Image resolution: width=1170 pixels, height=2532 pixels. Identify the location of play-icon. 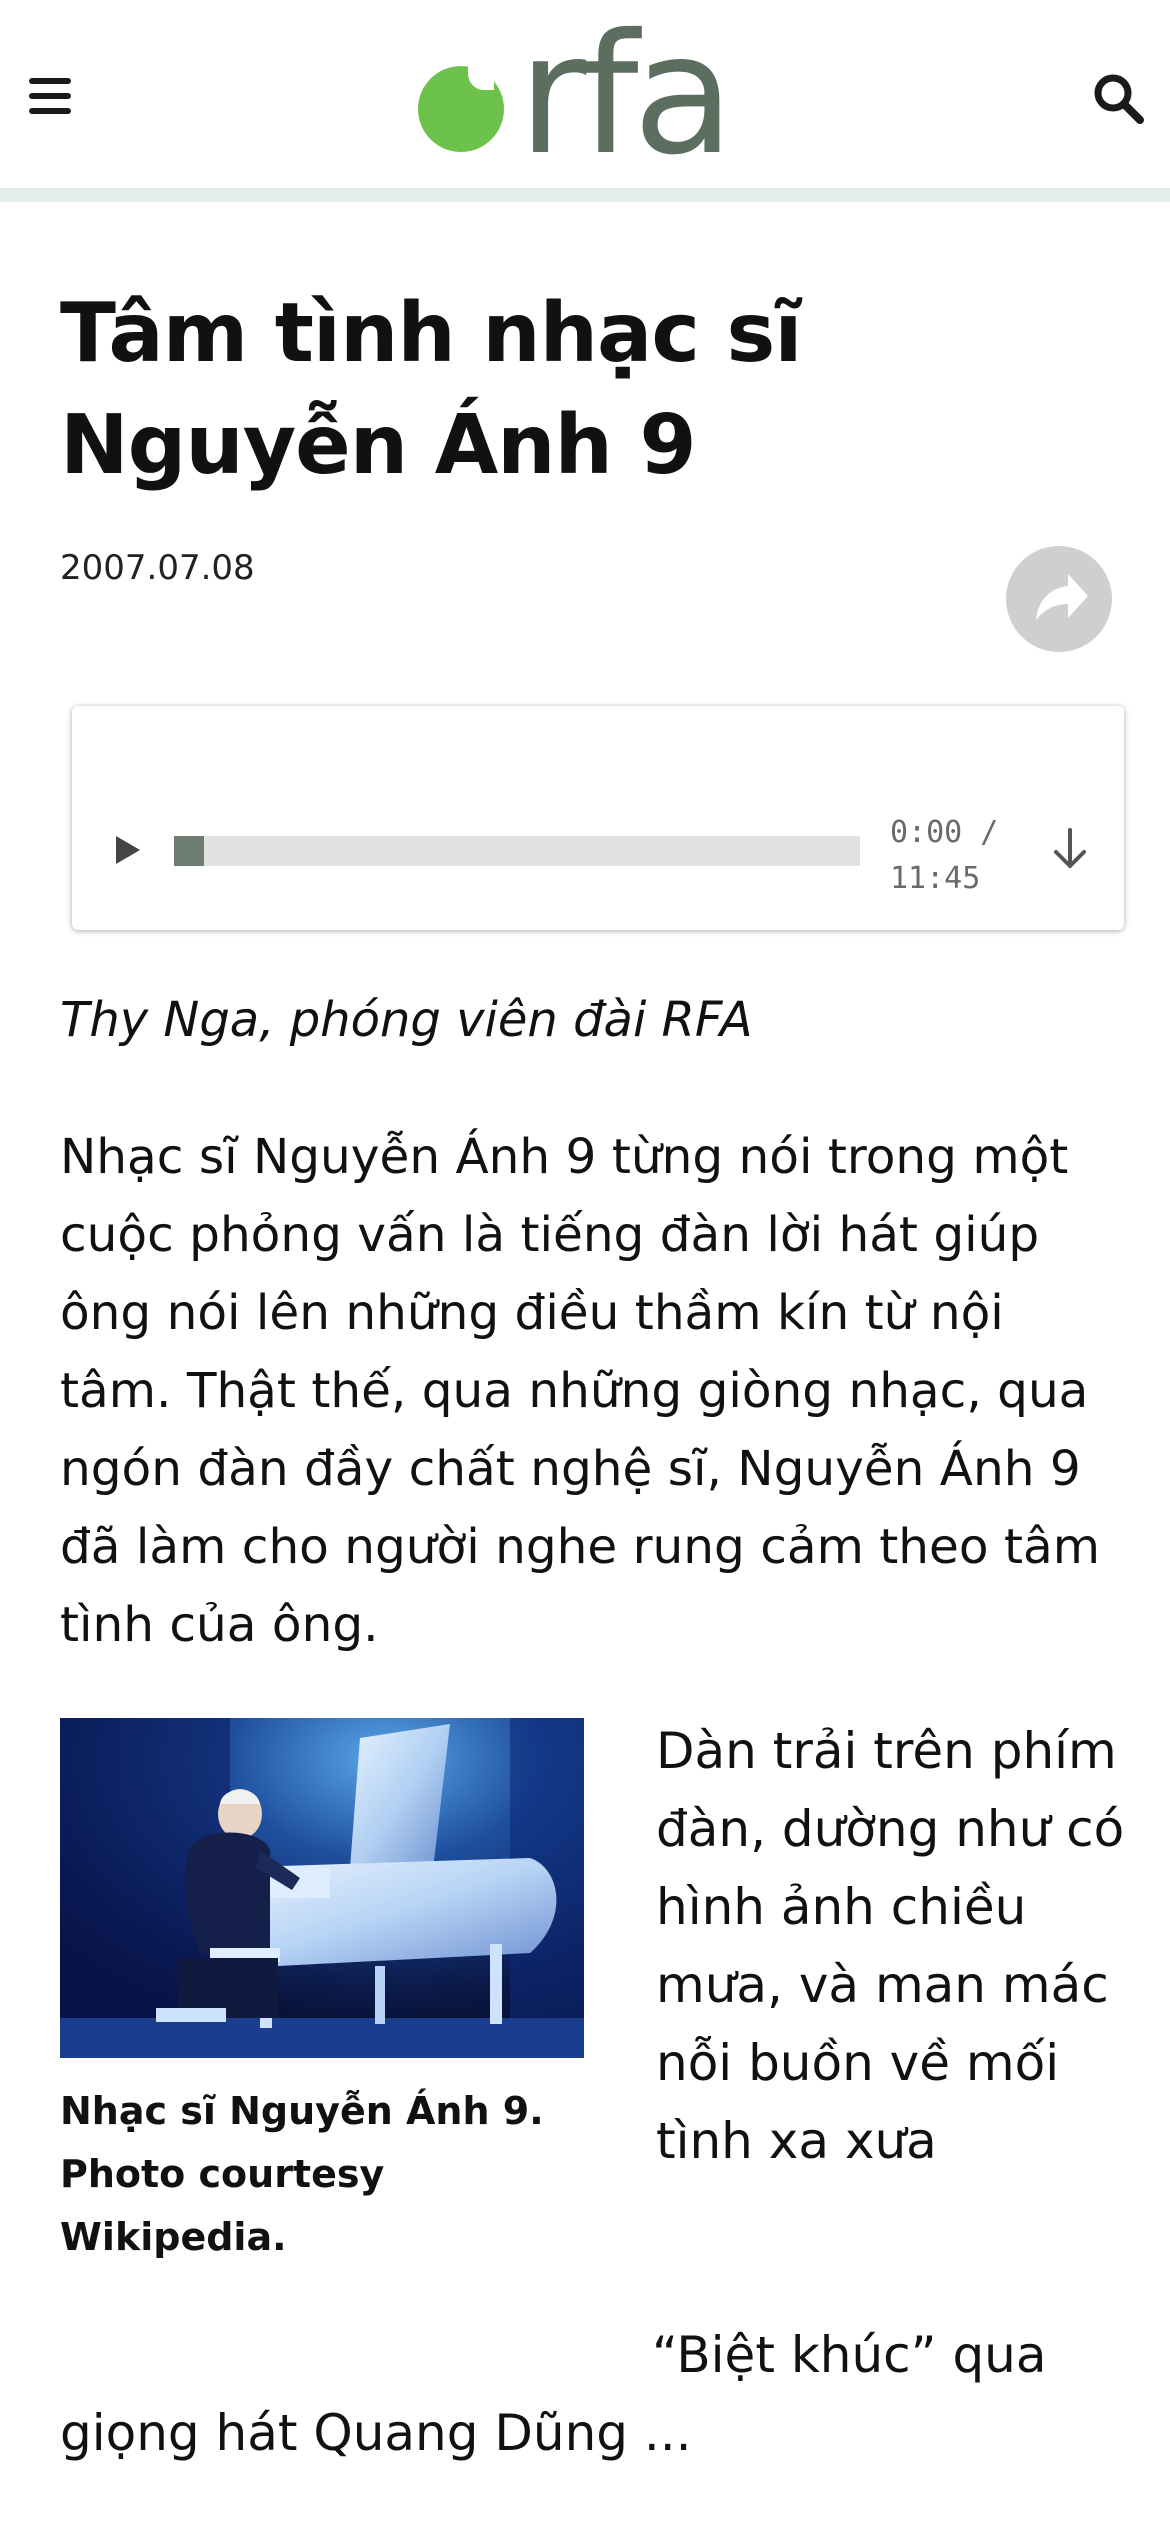
(128, 850).